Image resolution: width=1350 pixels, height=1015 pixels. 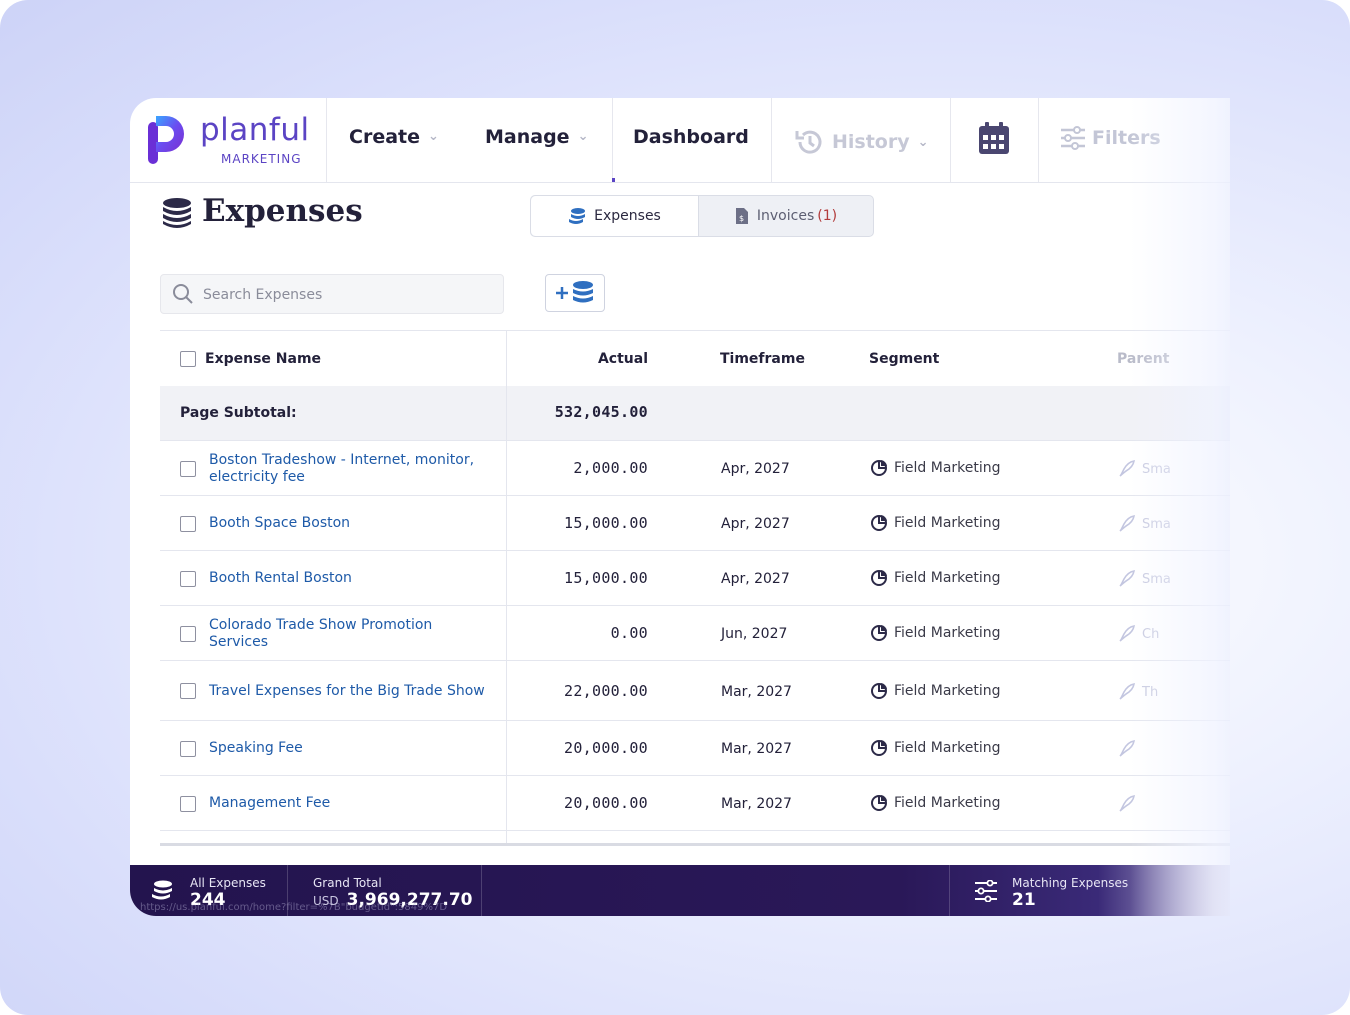 I want to click on planful-logo-mark-icon, so click(x=166, y=140).